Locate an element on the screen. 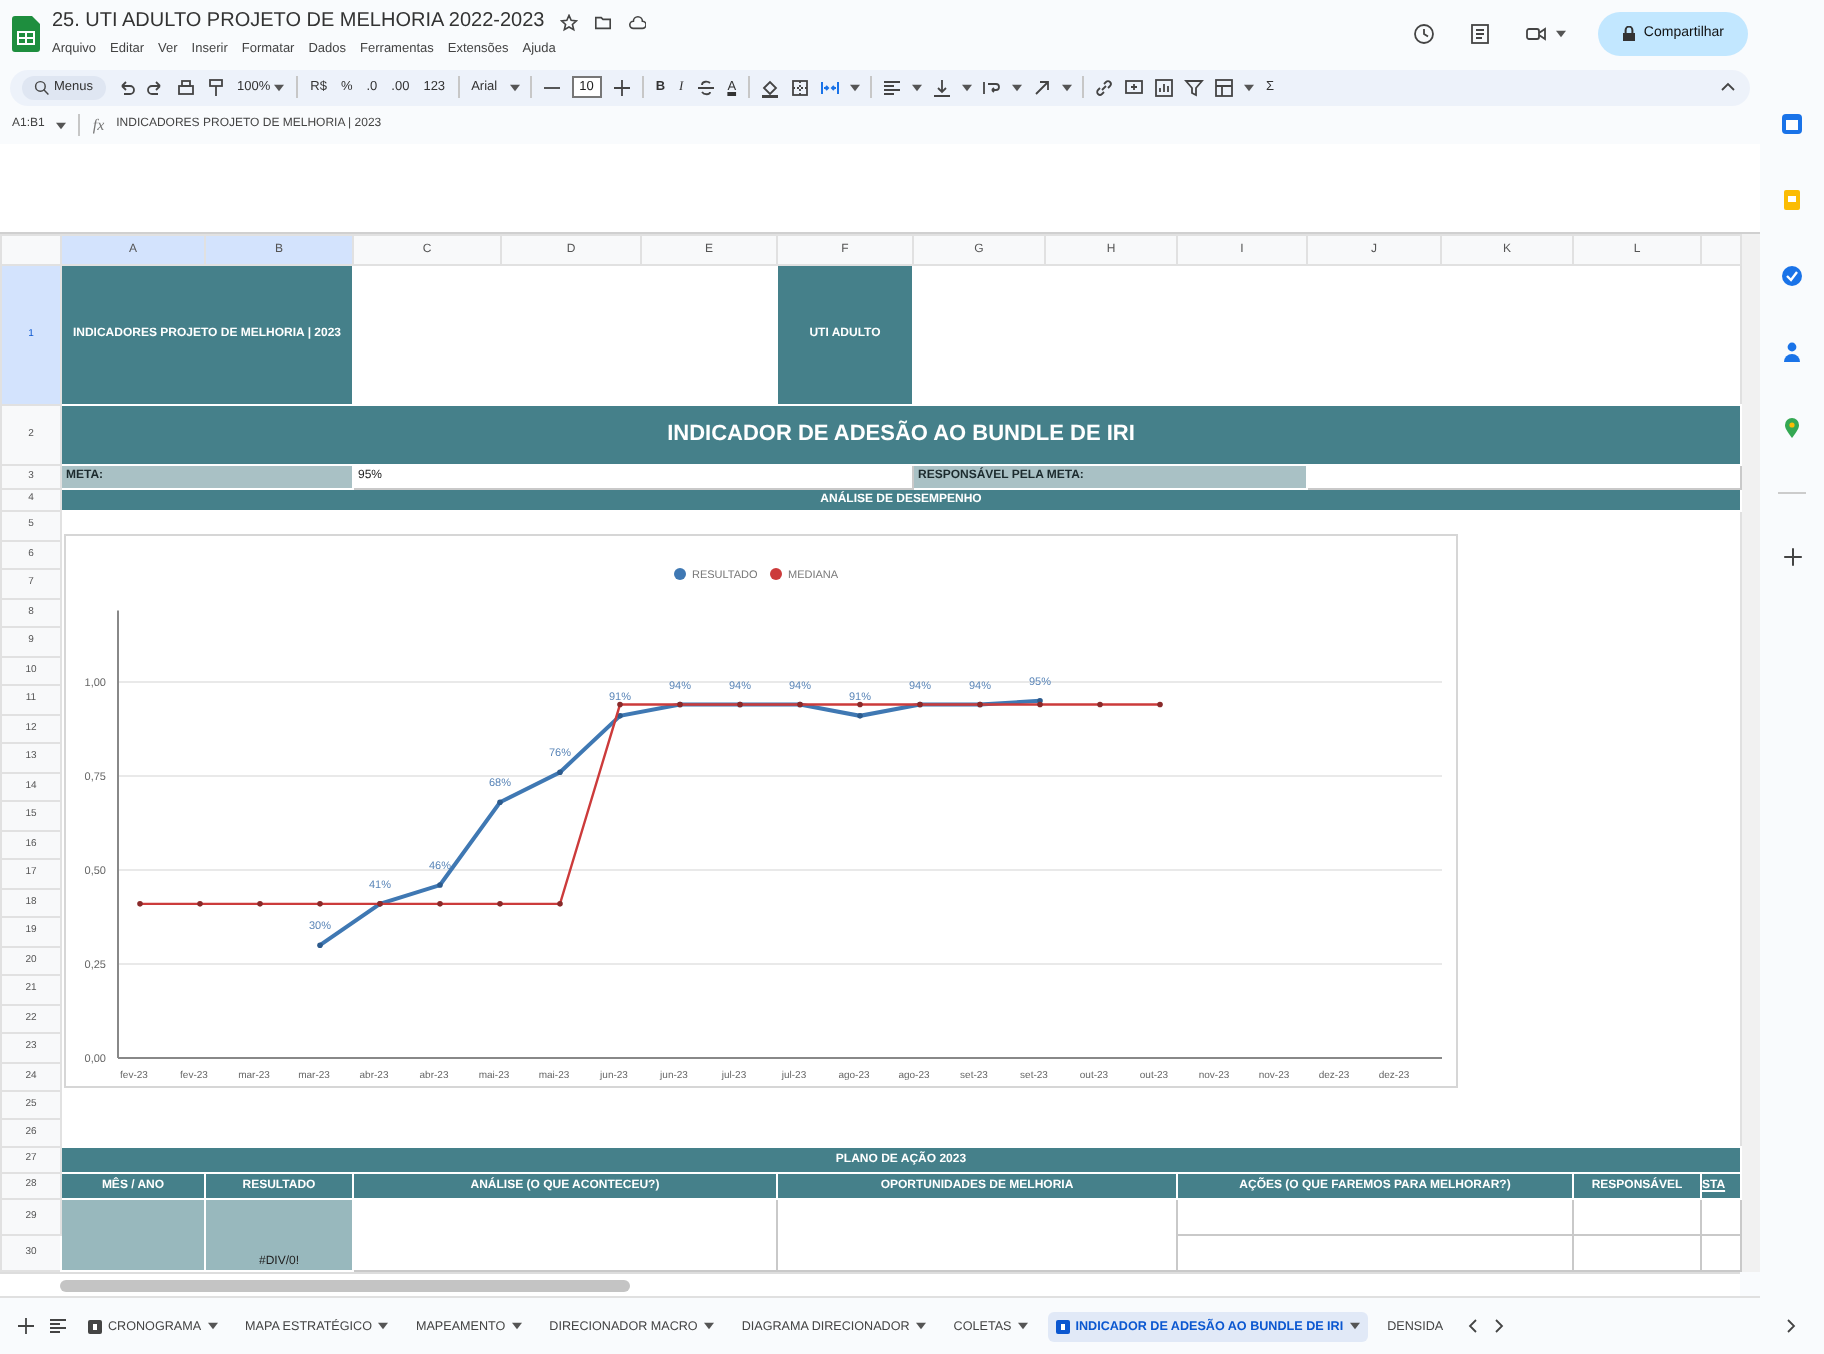  person-icon is located at coordinates (1792, 352).